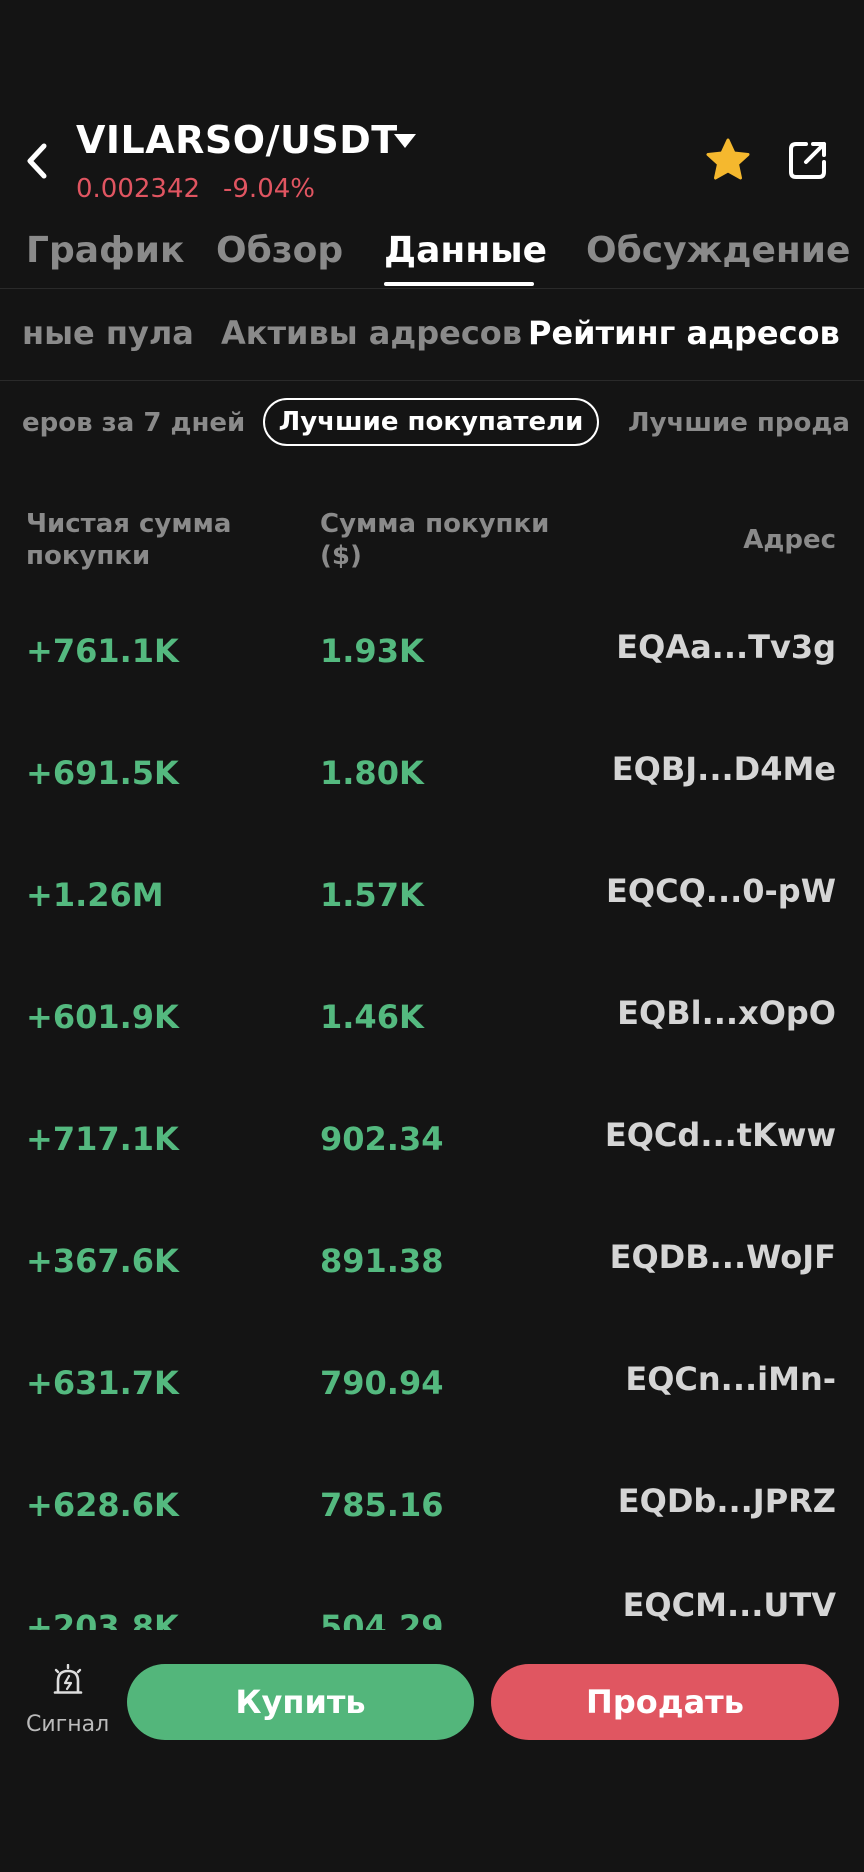  What do you see at coordinates (269, 189) in the screenshot?
I see `price-change: -9.04%` at bounding box center [269, 189].